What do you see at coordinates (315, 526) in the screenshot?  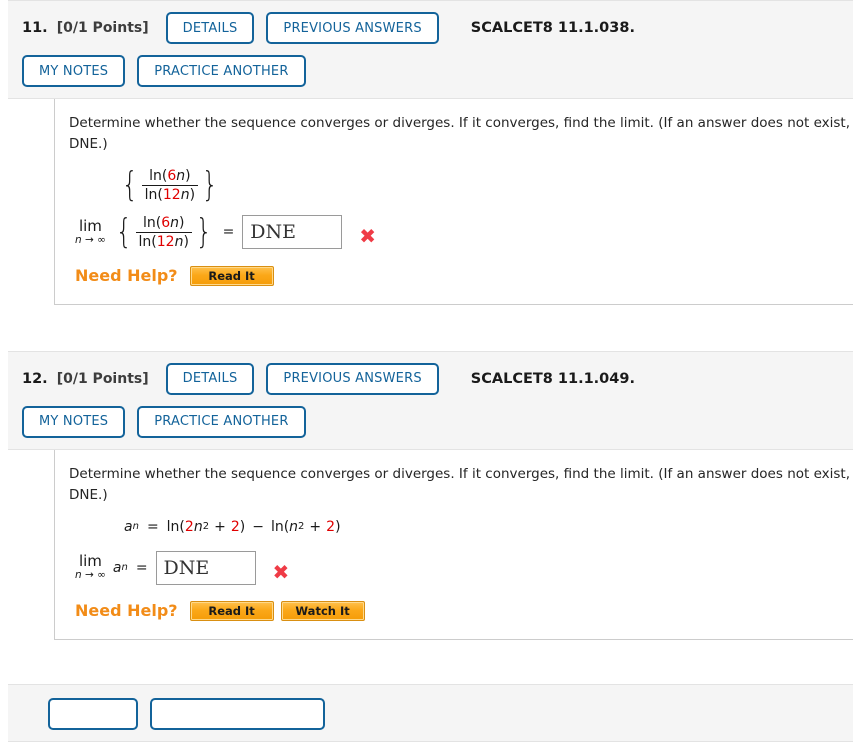 I see `term2-plus: +` at bounding box center [315, 526].